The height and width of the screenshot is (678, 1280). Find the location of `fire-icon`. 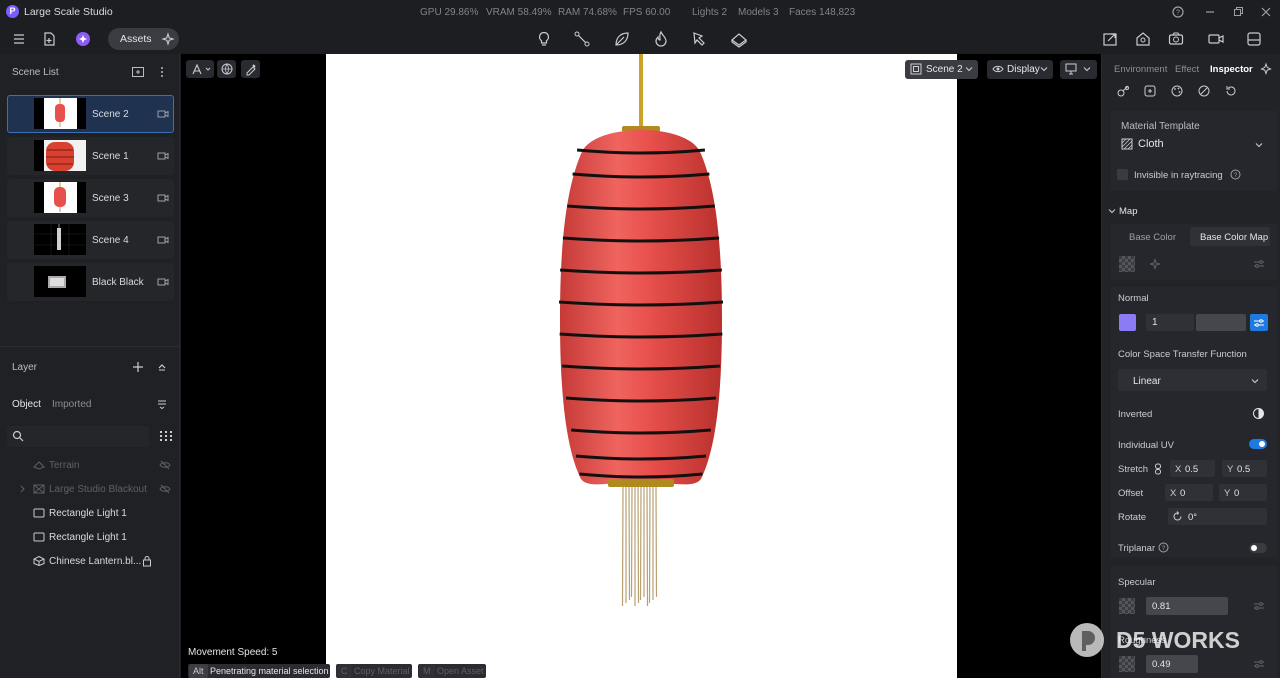

fire-icon is located at coordinates (661, 39).